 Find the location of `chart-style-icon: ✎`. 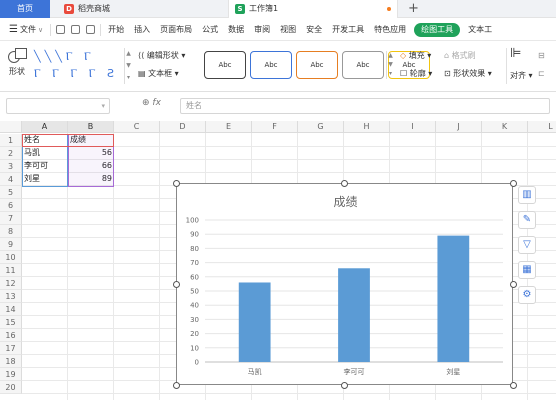

chart-style-icon: ✎ is located at coordinates (527, 220).